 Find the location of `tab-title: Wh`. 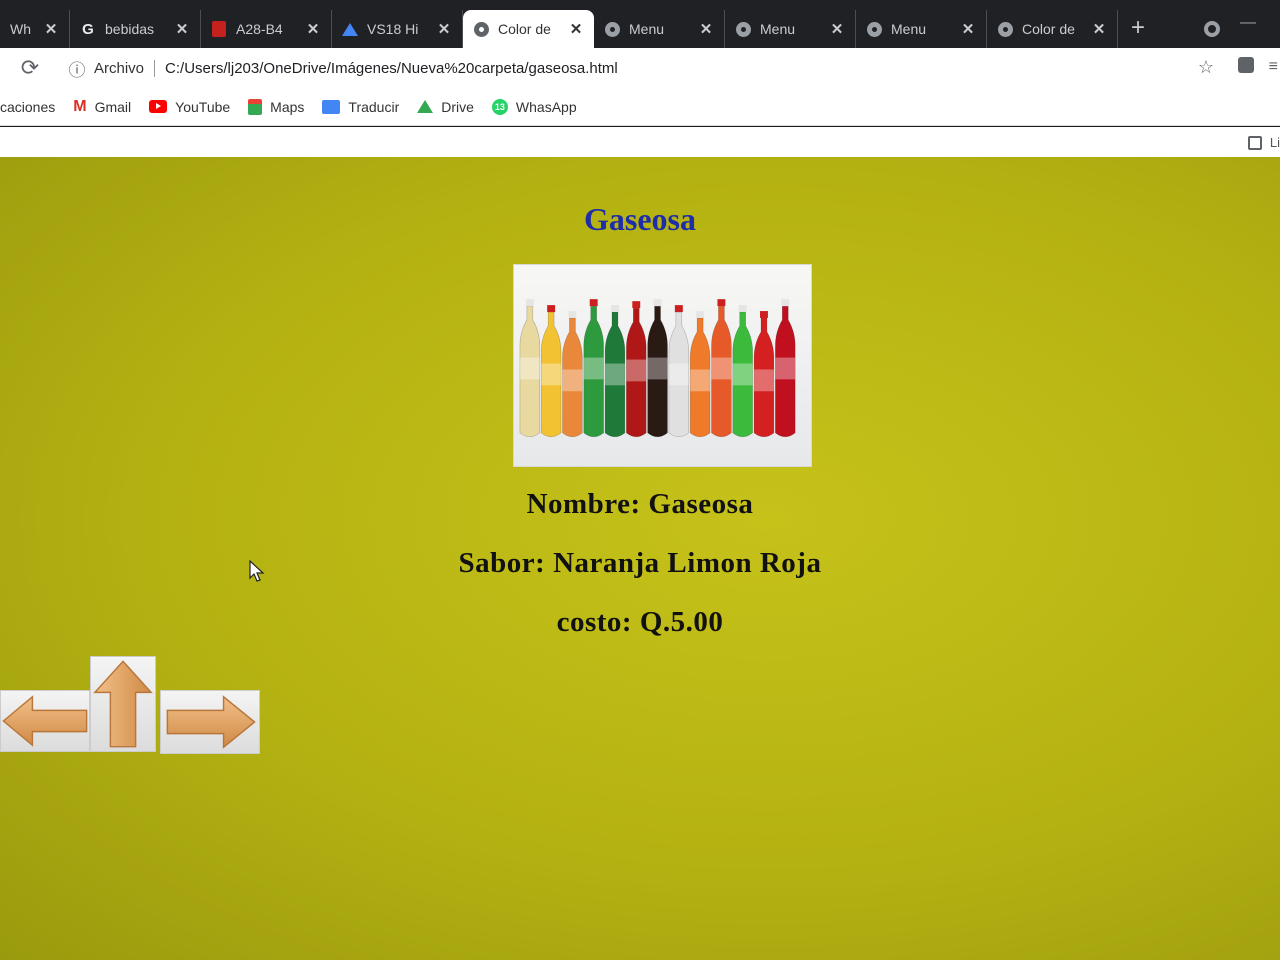

tab-title: Wh is located at coordinates (20, 29).